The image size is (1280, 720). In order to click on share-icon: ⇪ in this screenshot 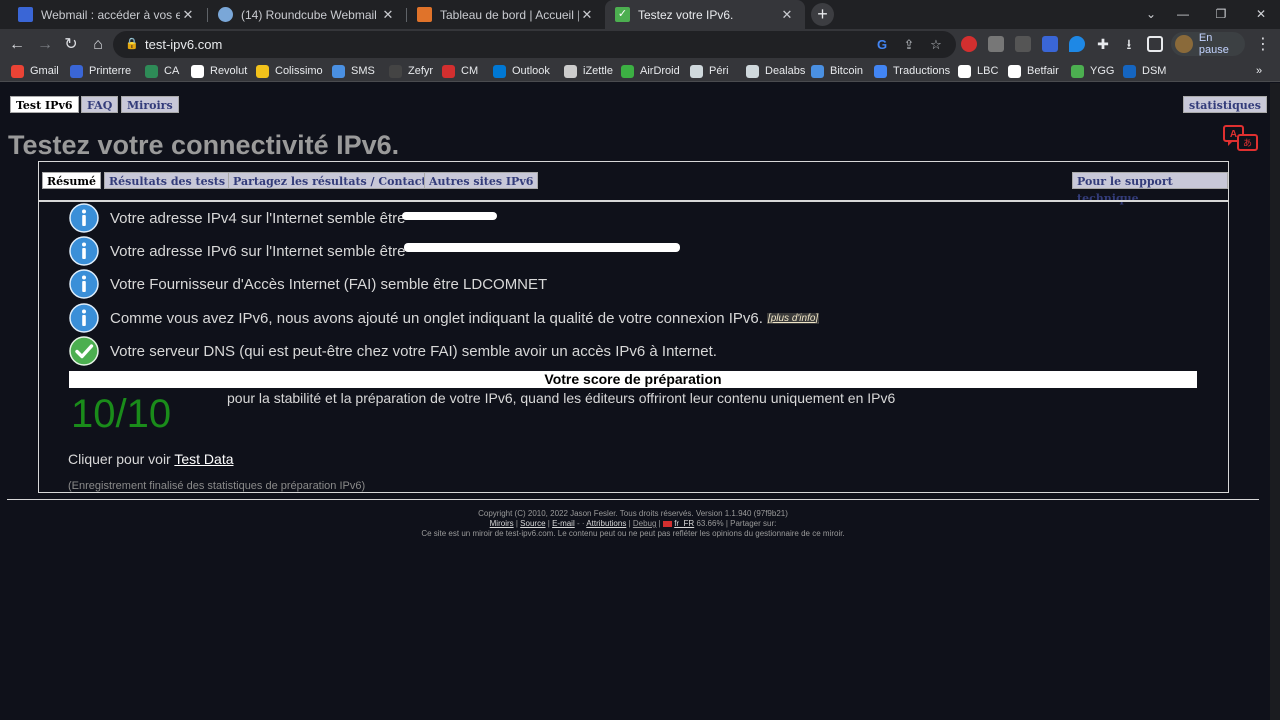, I will do `click(909, 45)`.